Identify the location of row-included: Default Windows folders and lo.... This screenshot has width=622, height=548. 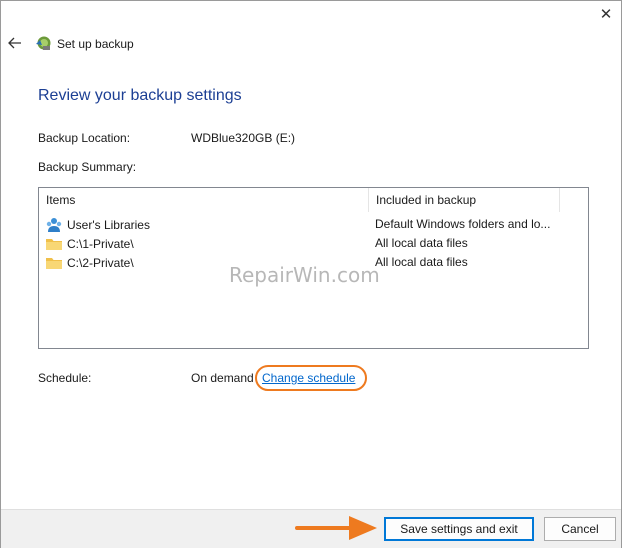
(463, 224).